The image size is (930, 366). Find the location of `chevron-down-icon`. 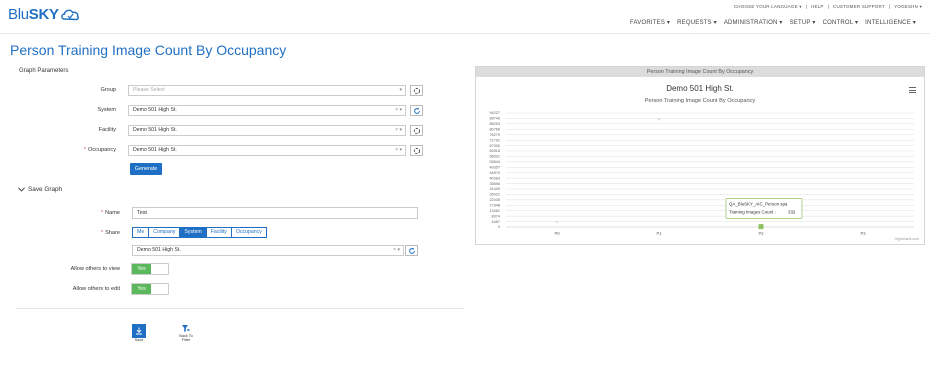

chevron-down-icon is located at coordinates (21, 189).